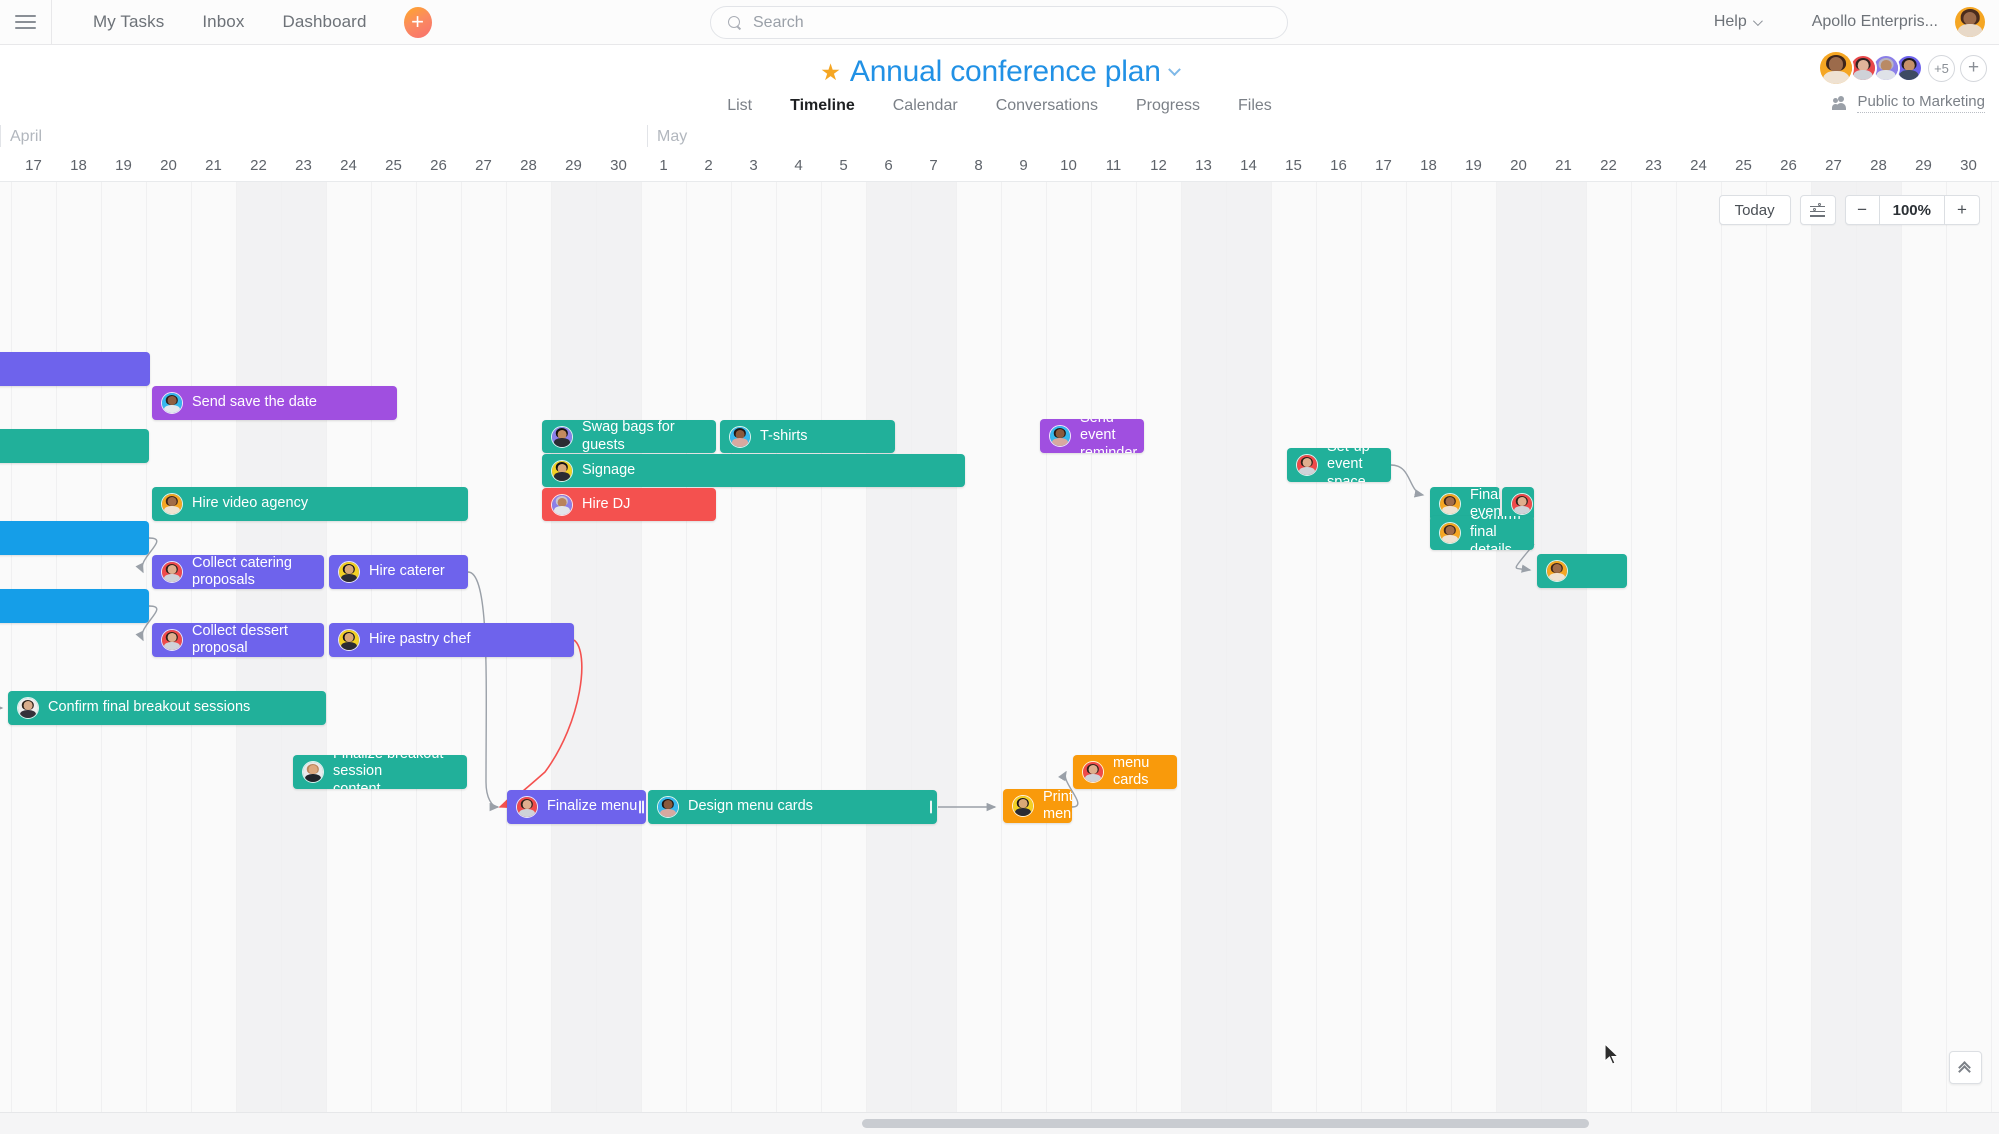 The height and width of the screenshot is (1134, 1999). Describe the element at coordinates (1563, 165) in the screenshot. I see `day-label: 21` at that location.